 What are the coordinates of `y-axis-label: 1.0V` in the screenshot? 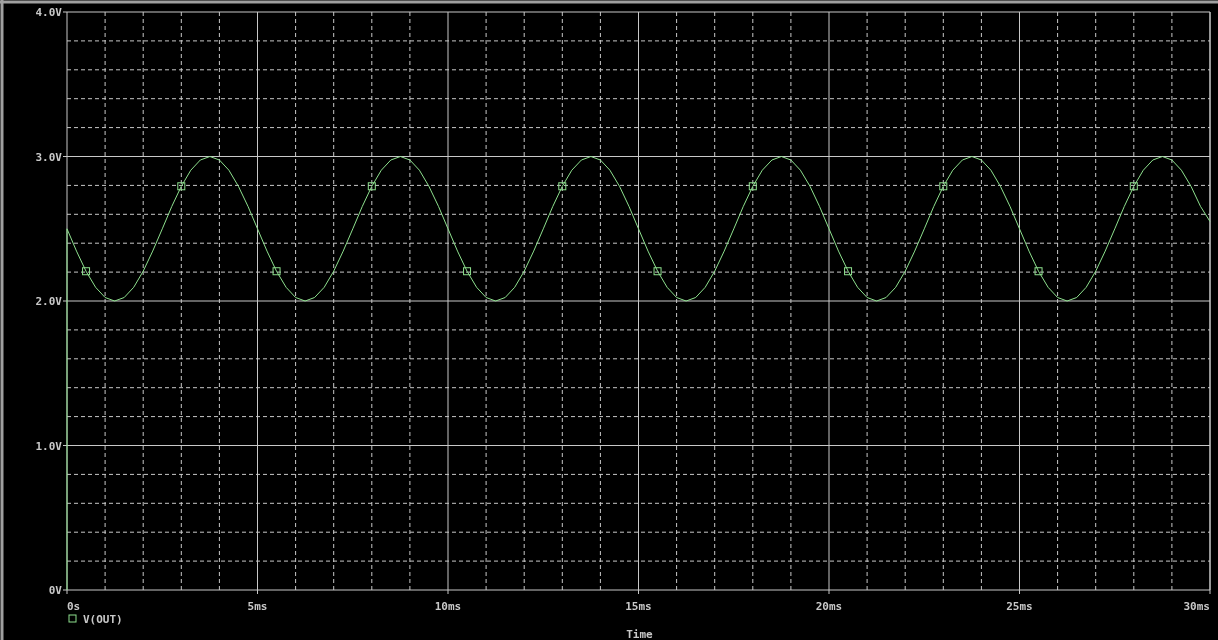 It's located at (48, 446).